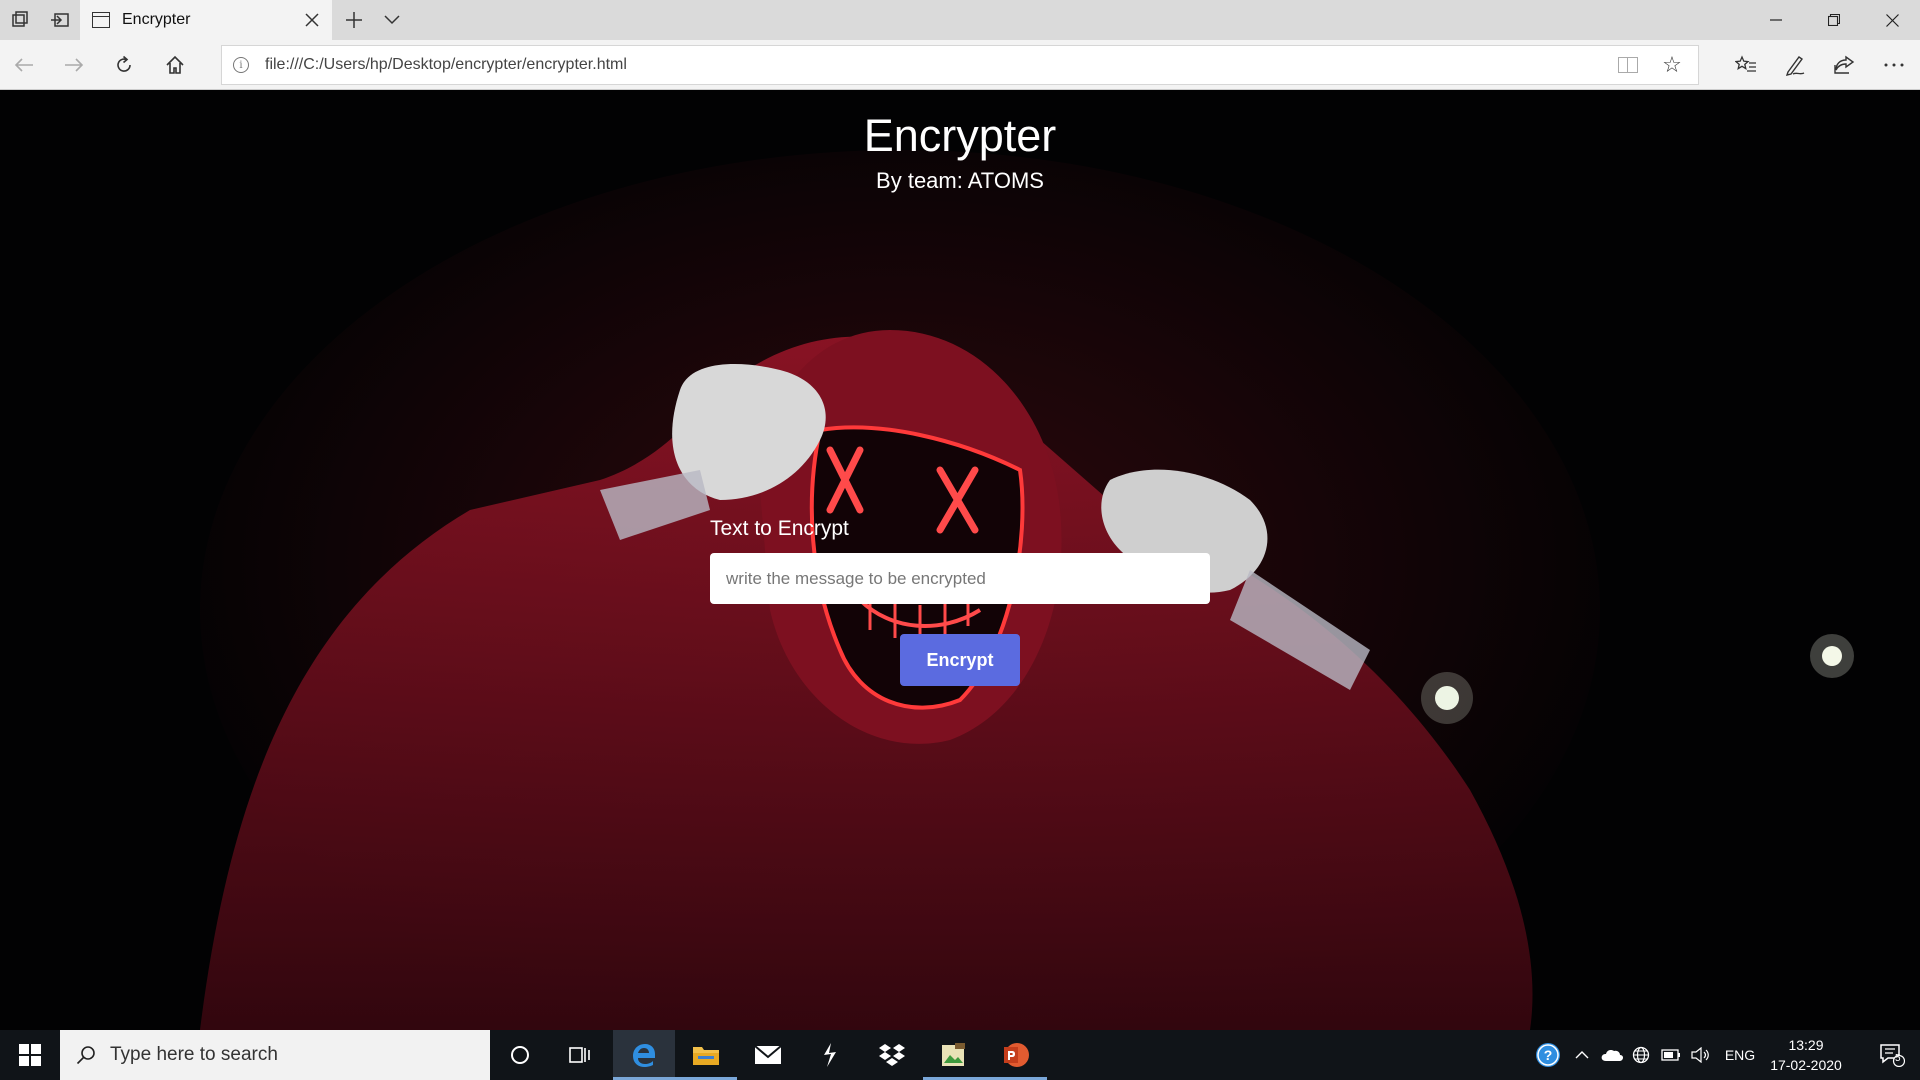 This screenshot has height=1080, width=1920. Describe the element at coordinates (1628, 65) in the screenshot. I see `reading-view-icon` at that location.